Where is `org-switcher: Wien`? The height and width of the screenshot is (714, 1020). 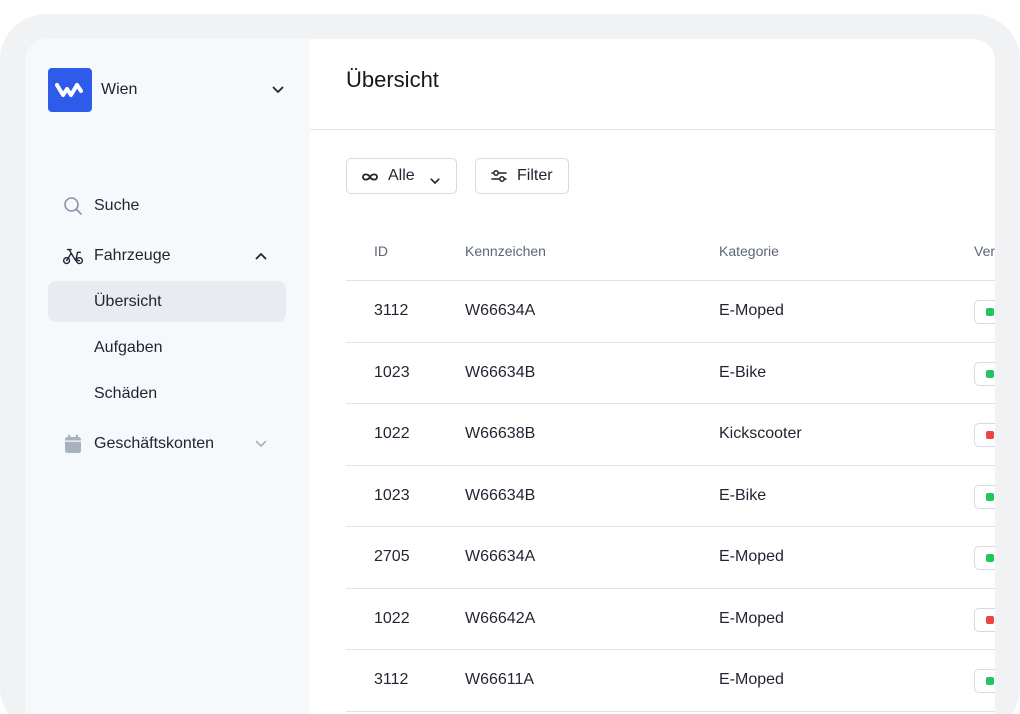 org-switcher: Wien is located at coordinates (167, 90).